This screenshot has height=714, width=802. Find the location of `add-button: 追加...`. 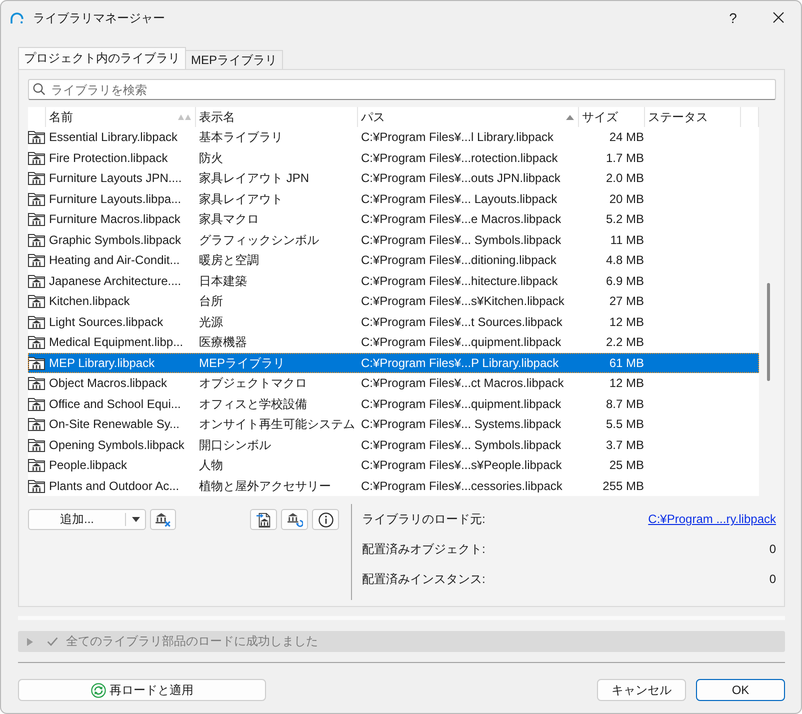

add-button: 追加... is located at coordinates (77, 519).